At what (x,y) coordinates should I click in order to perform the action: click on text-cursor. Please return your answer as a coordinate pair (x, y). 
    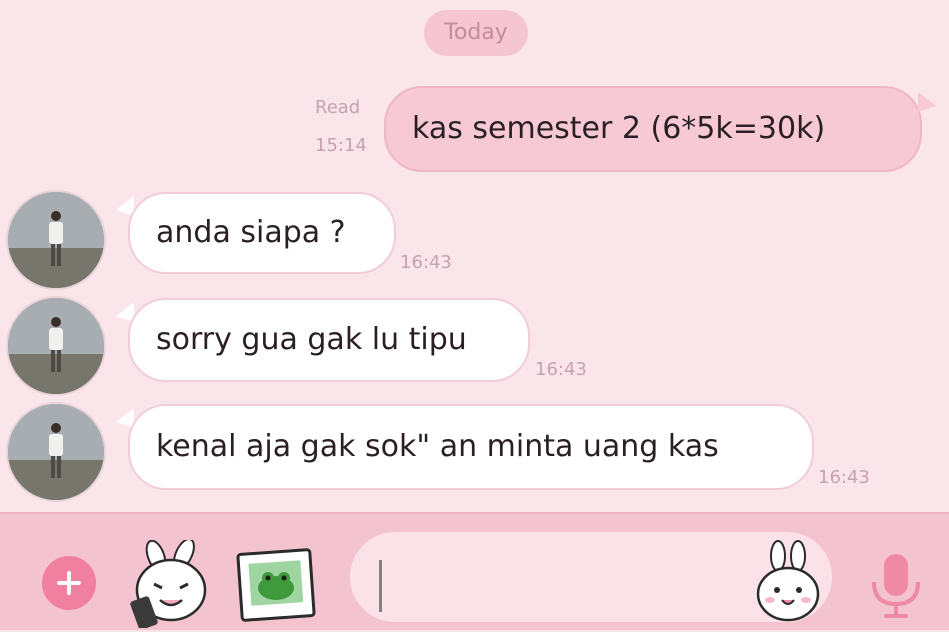
    Looking at the image, I should click on (380, 586).